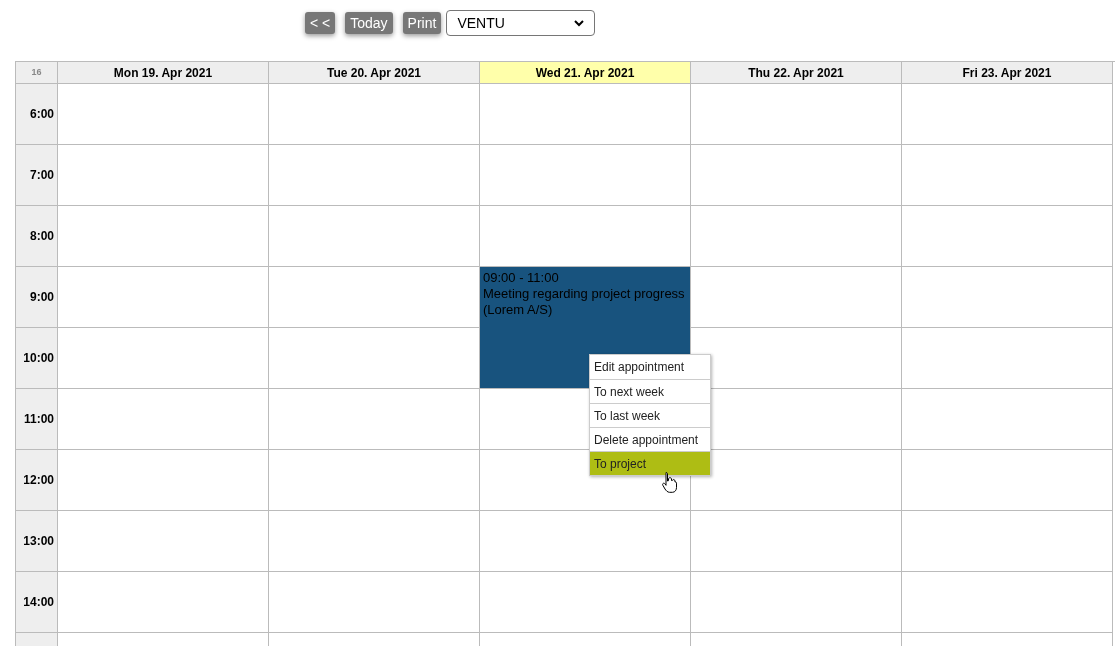 This screenshot has height=646, width=1115. What do you see at coordinates (650, 439) in the screenshot?
I see `menu-item: Delete appointment` at bounding box center [650, 439].